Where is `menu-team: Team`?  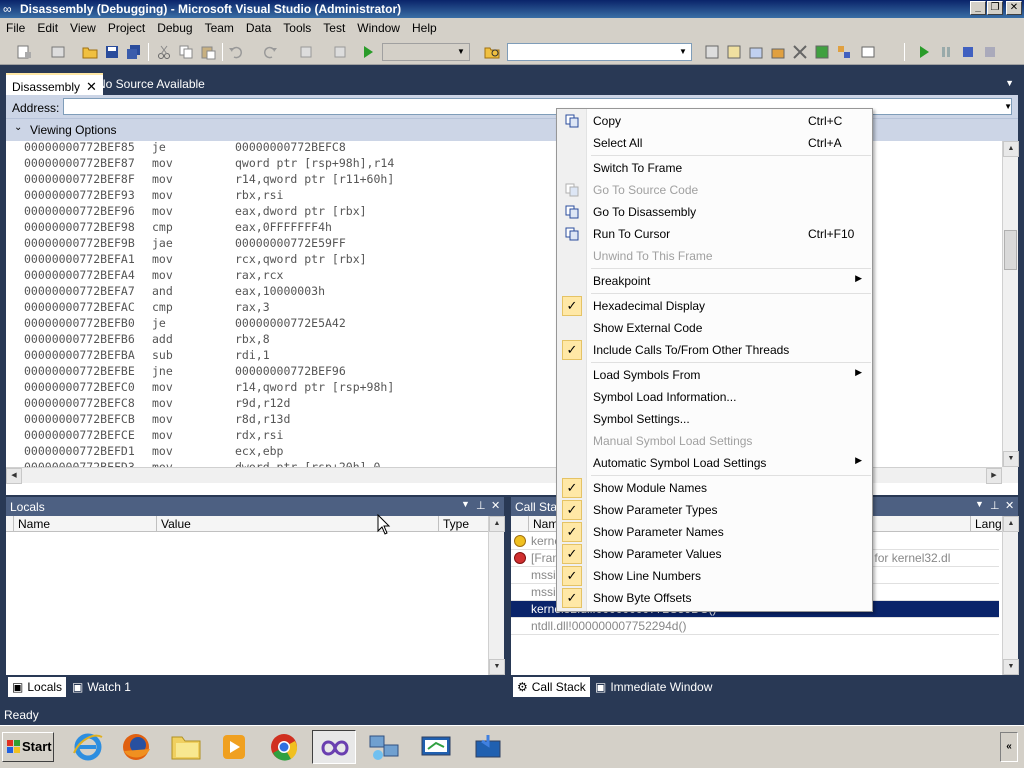 menu-team: Team is located at coordinates (219, 28).